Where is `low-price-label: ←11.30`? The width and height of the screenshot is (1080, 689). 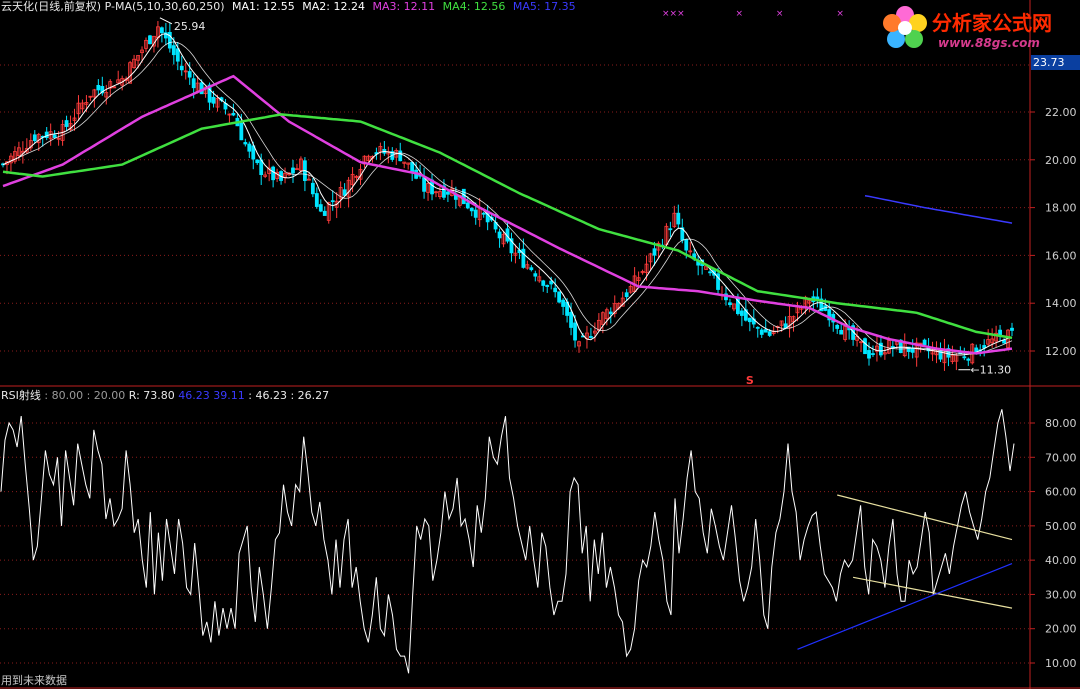
low-price-label: ←11.30 is located at coordinates (990, 370).